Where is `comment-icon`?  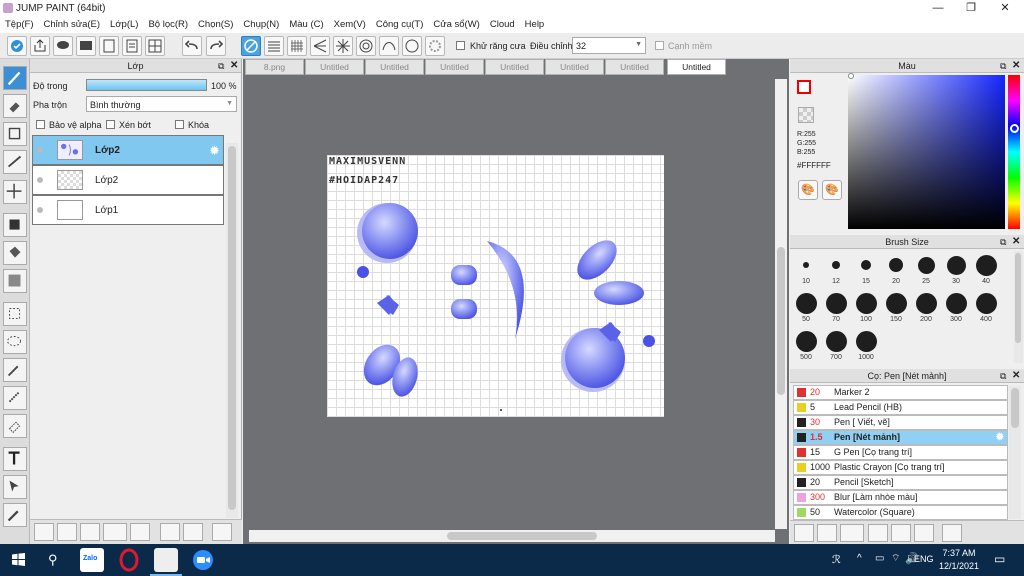 comment-icon is located at coordinates (63, 46).